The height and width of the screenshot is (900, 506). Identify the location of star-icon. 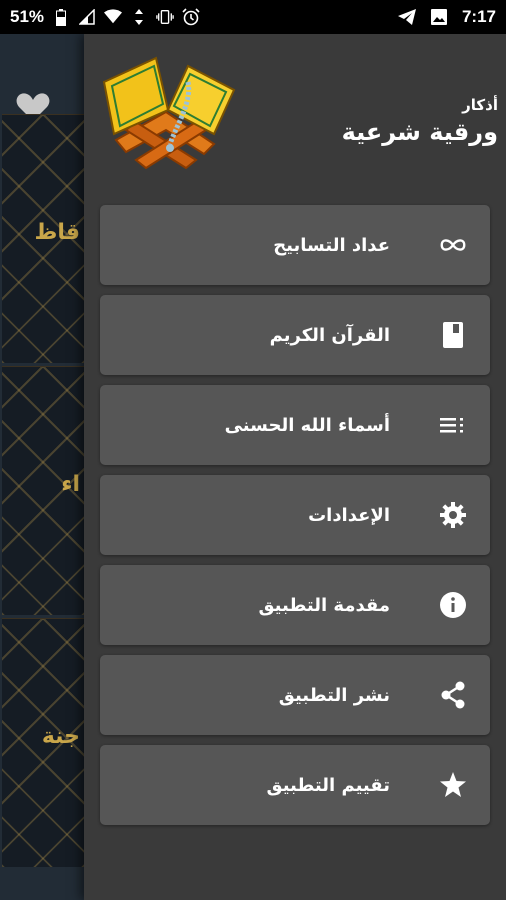
(453, 785).